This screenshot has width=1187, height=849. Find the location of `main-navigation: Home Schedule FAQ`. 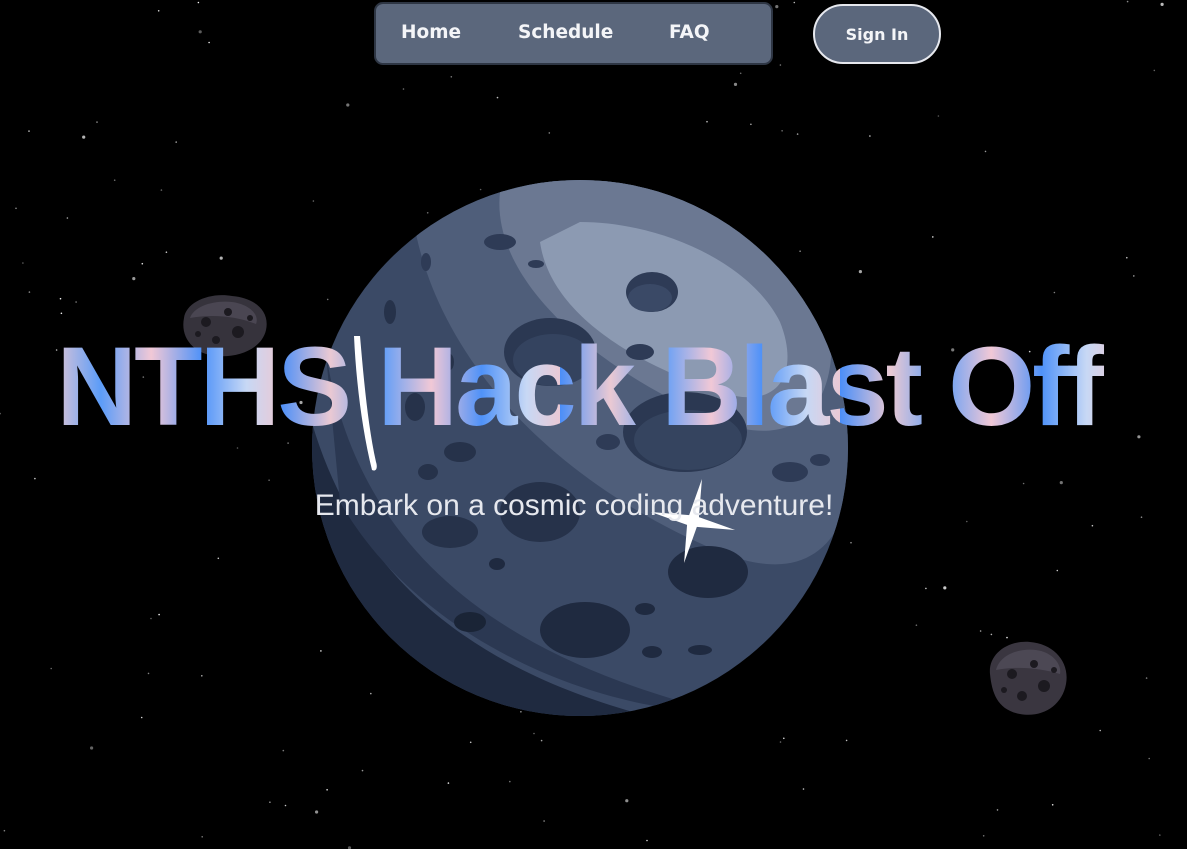

main-navigation: Home Schedule FAQ is located at coordinates (573, 33).